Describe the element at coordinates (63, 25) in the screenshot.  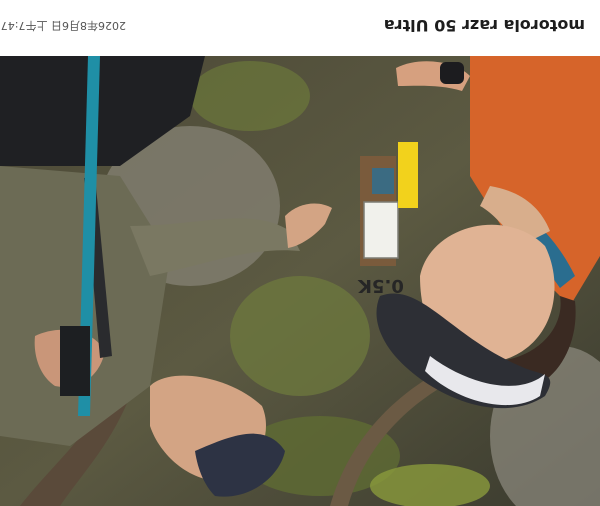
I see `date-time-watermark: 2026年8月6日 上午7:47` at that location.